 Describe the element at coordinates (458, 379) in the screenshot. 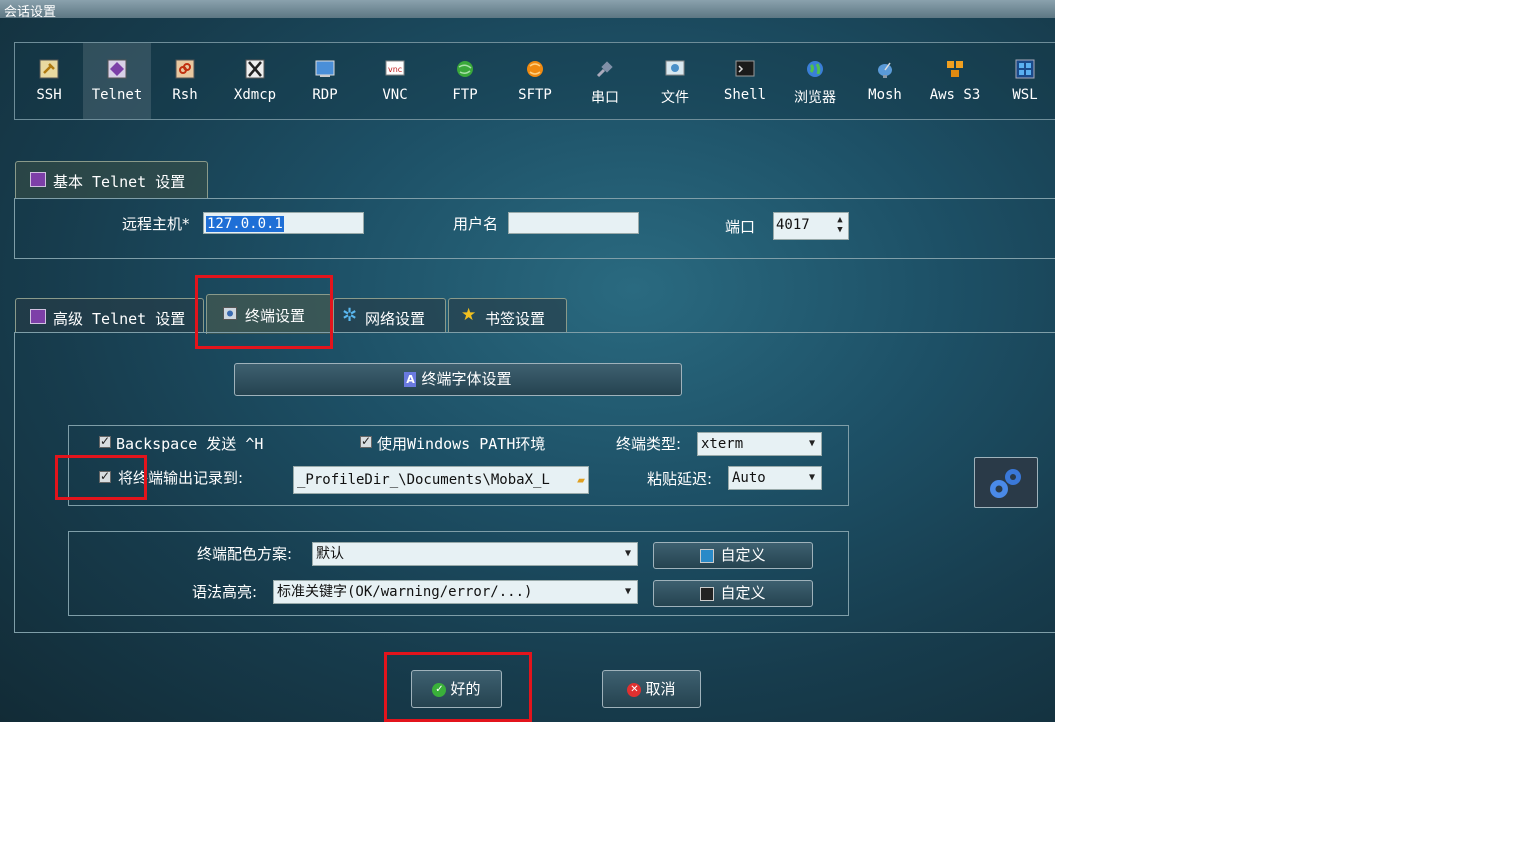

I see `terminal-font-button: A 终端字体设置` at that location.